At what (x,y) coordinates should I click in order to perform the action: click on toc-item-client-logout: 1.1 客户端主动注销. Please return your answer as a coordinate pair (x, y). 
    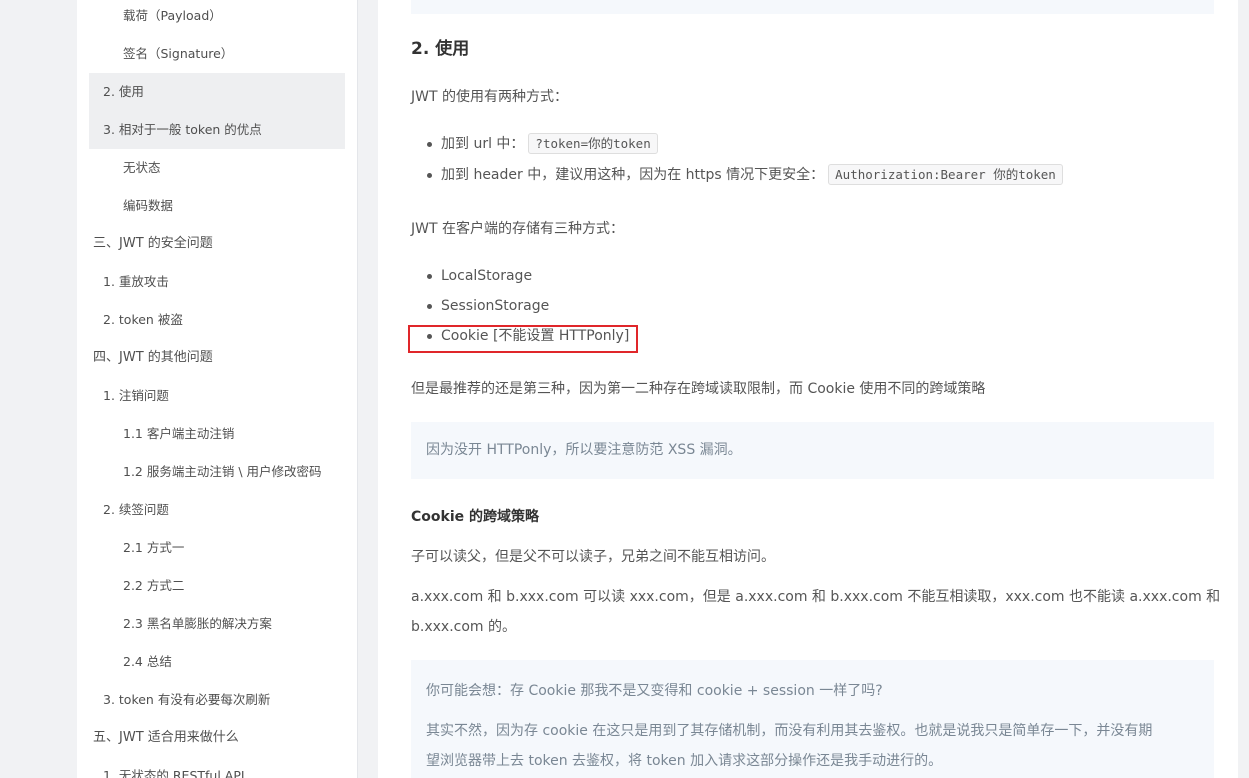
    Looking at the image, I should click on (217, 434).